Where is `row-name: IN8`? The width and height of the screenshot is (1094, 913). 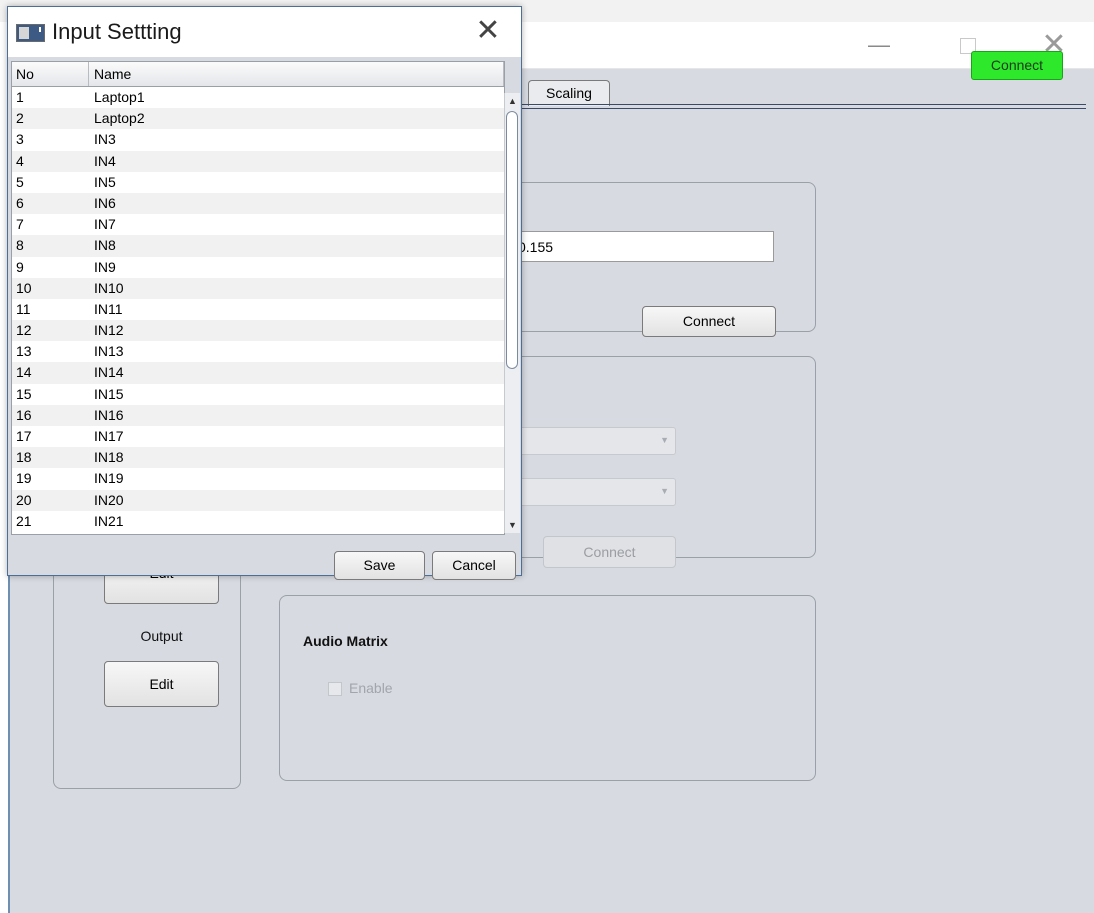
row-name: IN8 is located at coordinates (105, 245).